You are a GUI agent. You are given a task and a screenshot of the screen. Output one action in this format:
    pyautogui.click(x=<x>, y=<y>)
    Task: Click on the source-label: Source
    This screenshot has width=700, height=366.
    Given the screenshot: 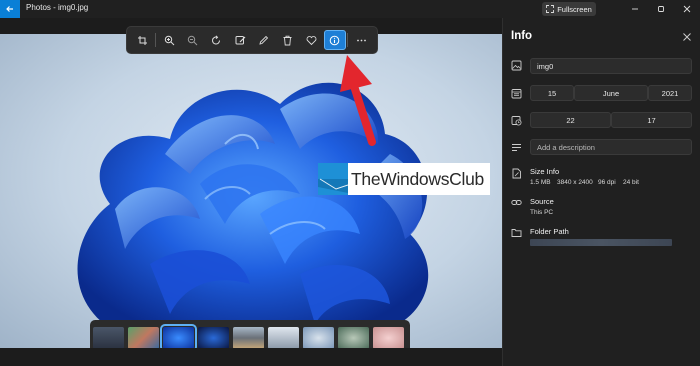 What is the action you would take?
    pyautogui.click(x=542, y=201)
    